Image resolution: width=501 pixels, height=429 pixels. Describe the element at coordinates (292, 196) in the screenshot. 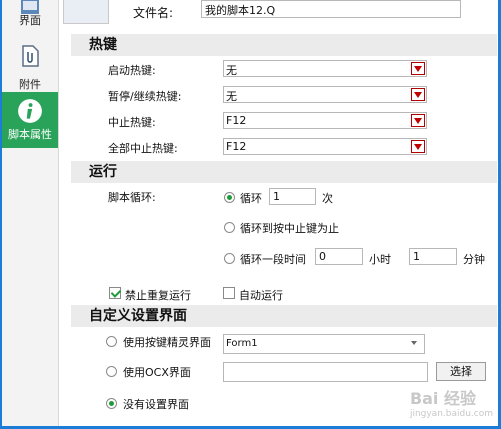

I see `loop-count-input: 1` at that location.